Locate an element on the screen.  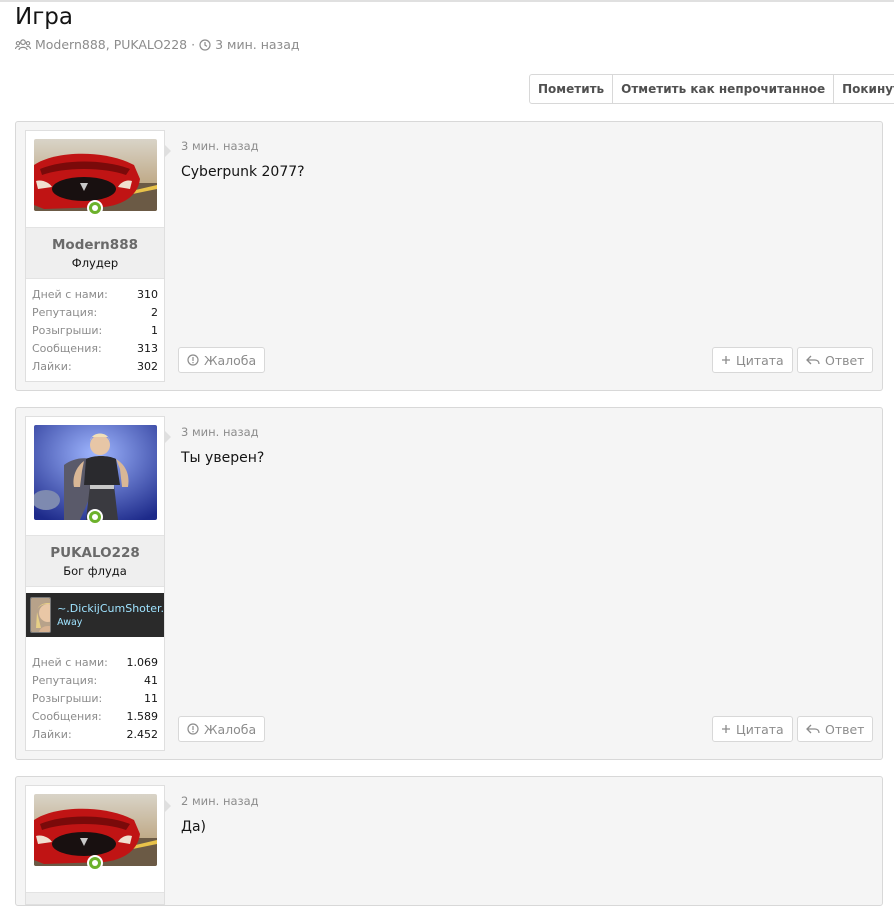
participants-link: Modern888, PUKALO228 is located at coordinates (111, 44).